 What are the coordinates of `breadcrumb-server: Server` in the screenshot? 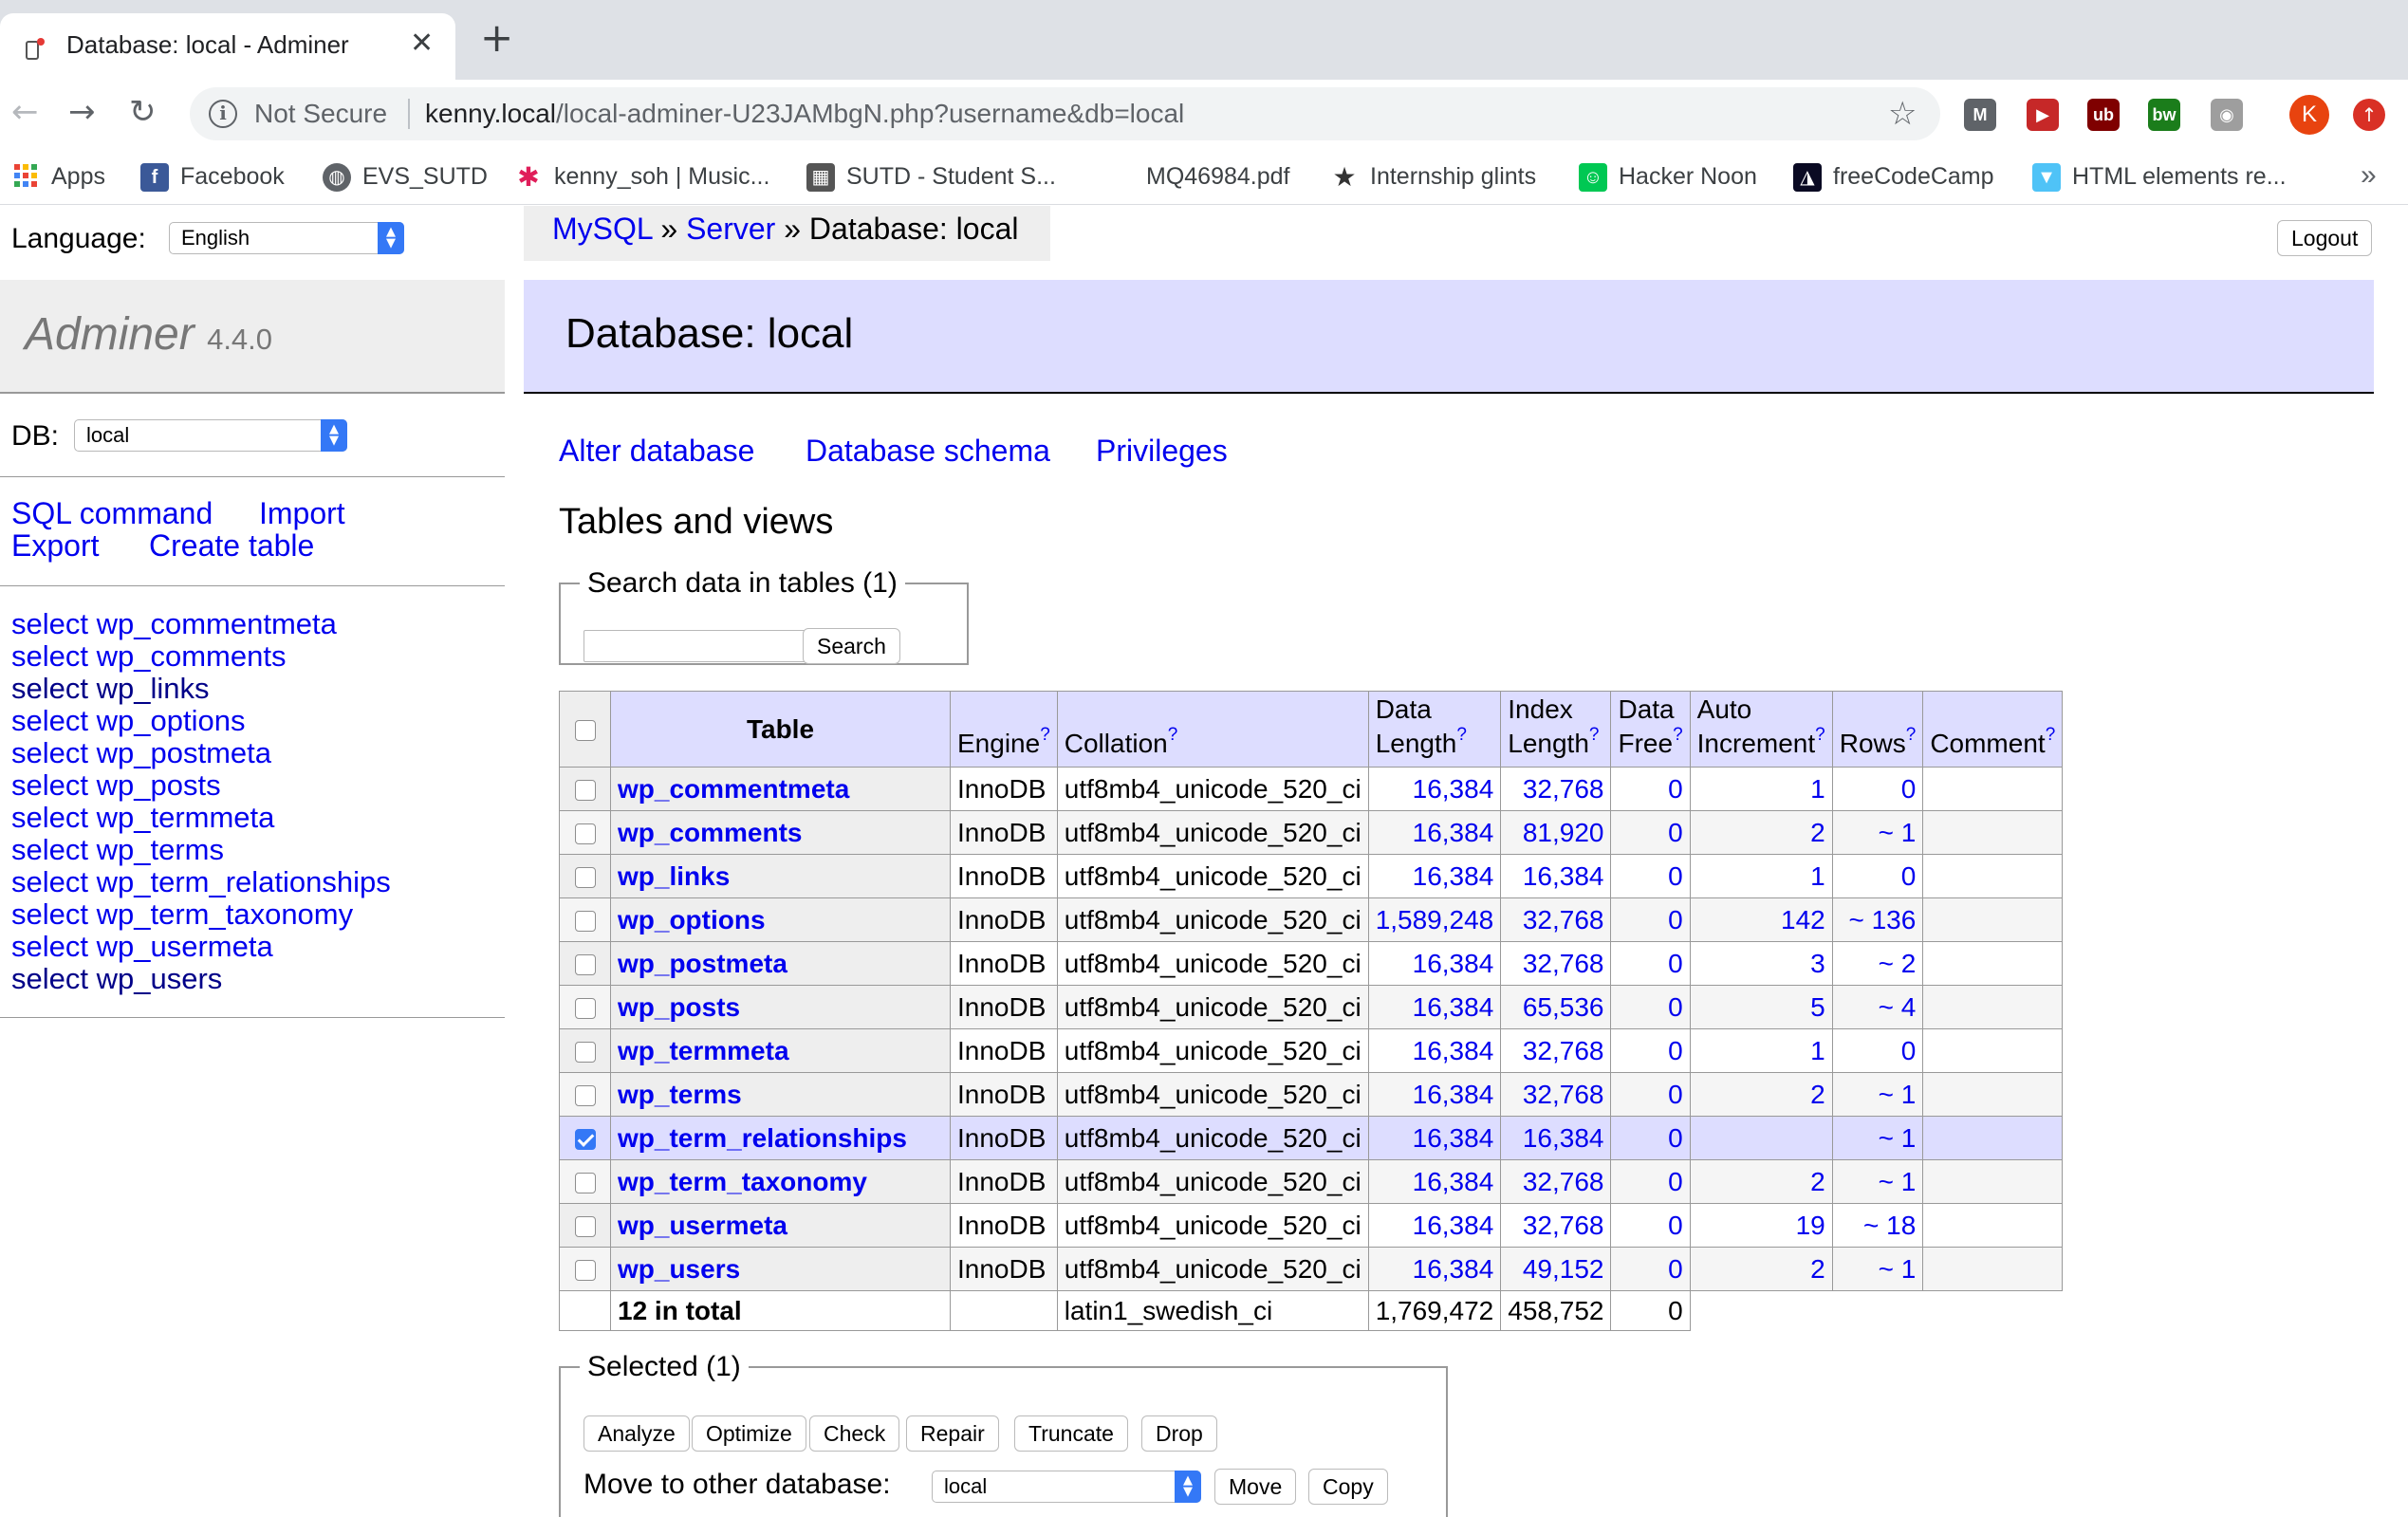 It's located at (730, 229).